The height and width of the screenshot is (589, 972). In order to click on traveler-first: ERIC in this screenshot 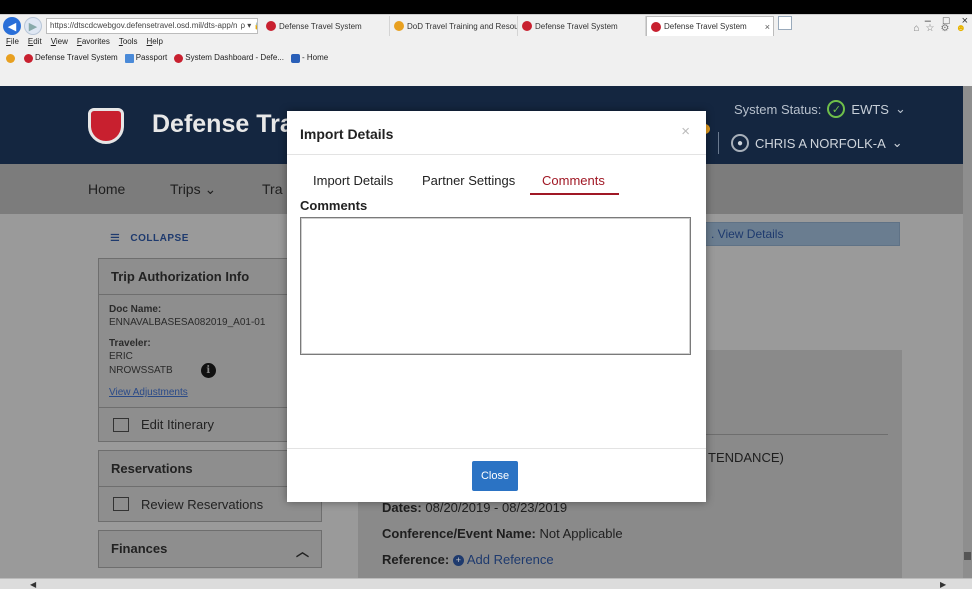, I will do `click(121, 356)`.